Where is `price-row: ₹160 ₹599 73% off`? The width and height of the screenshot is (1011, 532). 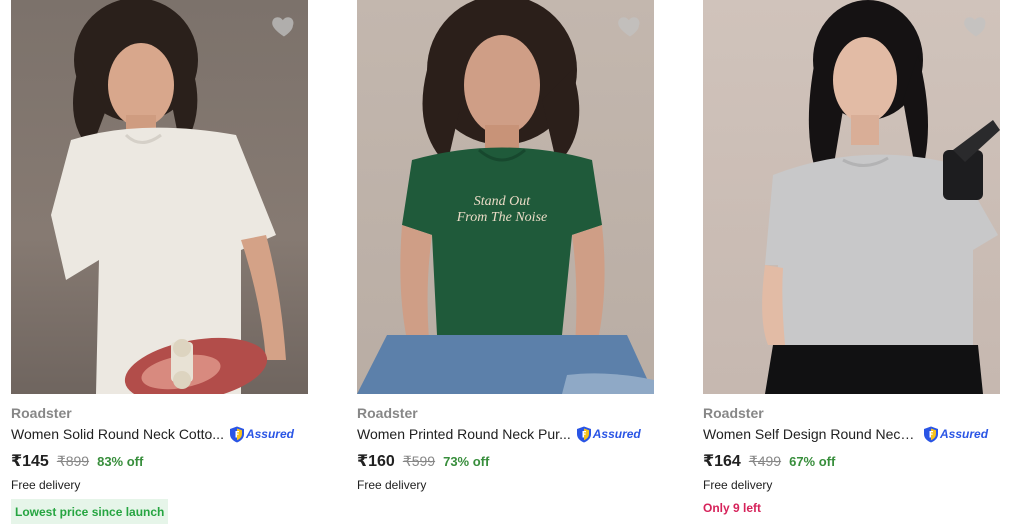 price-row: ₹160 ₹599 73% off is located at coordinates (423, 461).